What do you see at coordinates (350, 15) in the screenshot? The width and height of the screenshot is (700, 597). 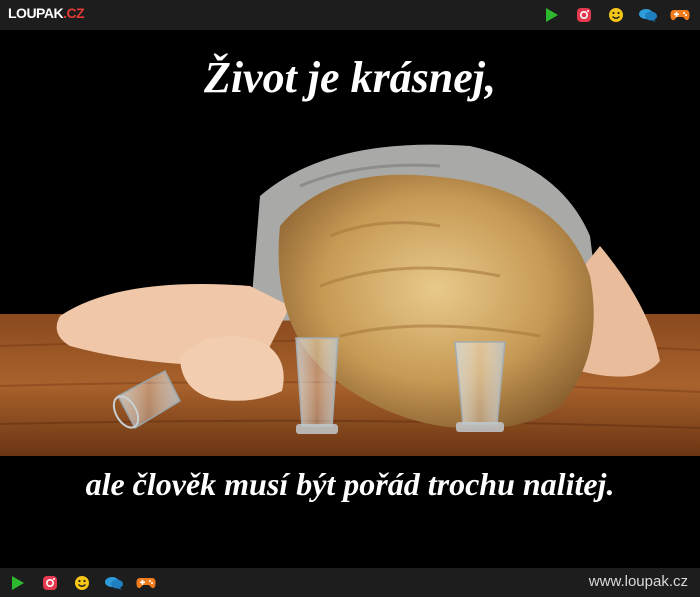 I see `top-bar: LOUPAK.CZ` at bounding box center [350, 15].